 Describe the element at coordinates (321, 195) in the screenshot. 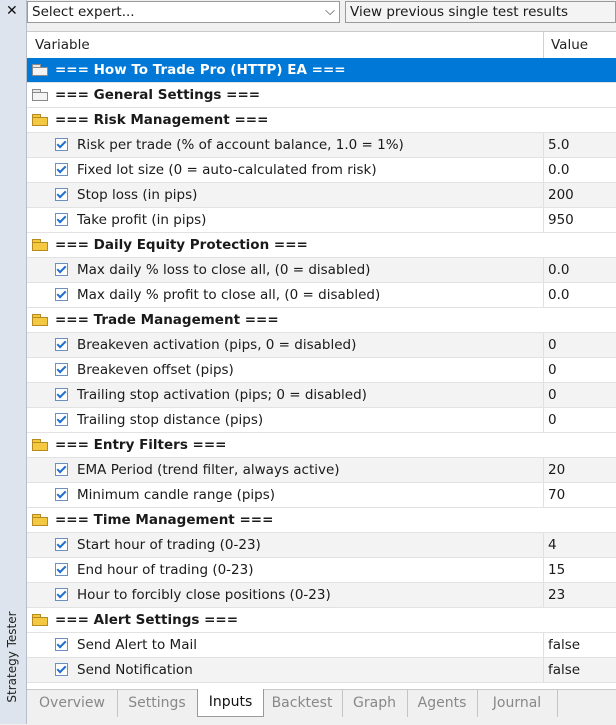

I see `parameter-row: Stop loss (in pips) 200` at that location.